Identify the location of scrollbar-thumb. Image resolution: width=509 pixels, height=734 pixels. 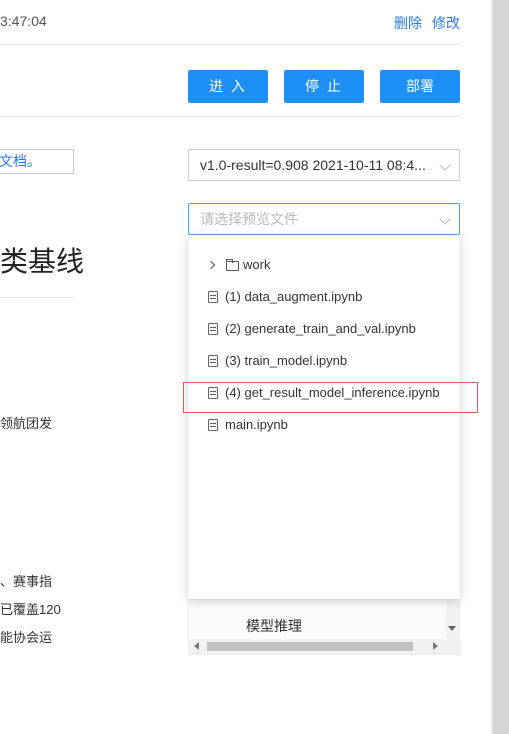
(310, 646).